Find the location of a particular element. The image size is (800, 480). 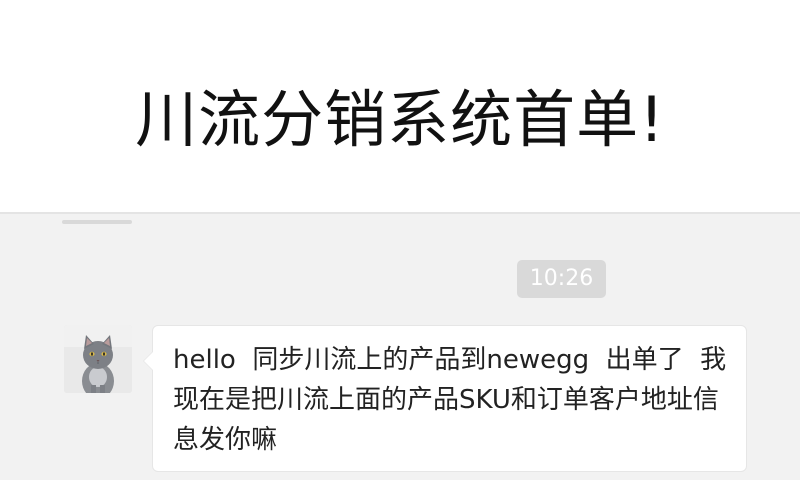

sender-avatar is located at coordinates (98, 359).